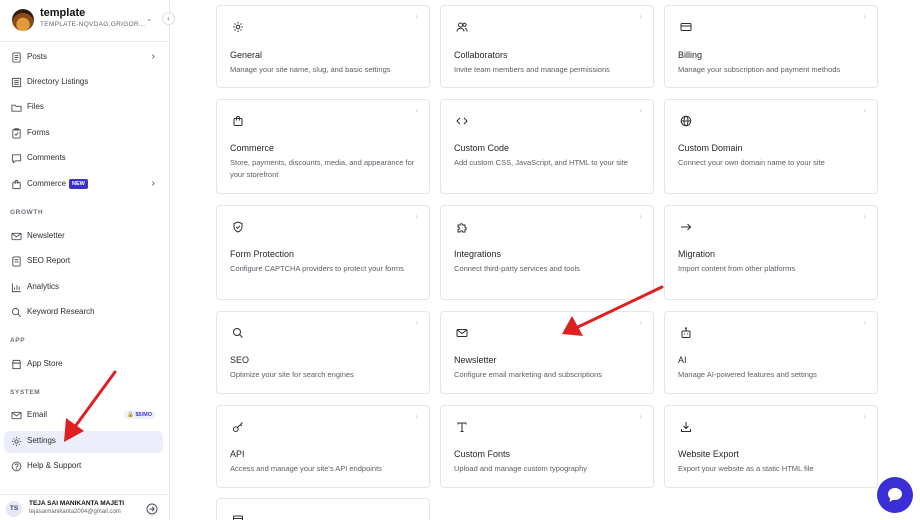 The height and width of the screenshot is (520, 920). I want to click on card-title: Integrations, so click(478, 254).